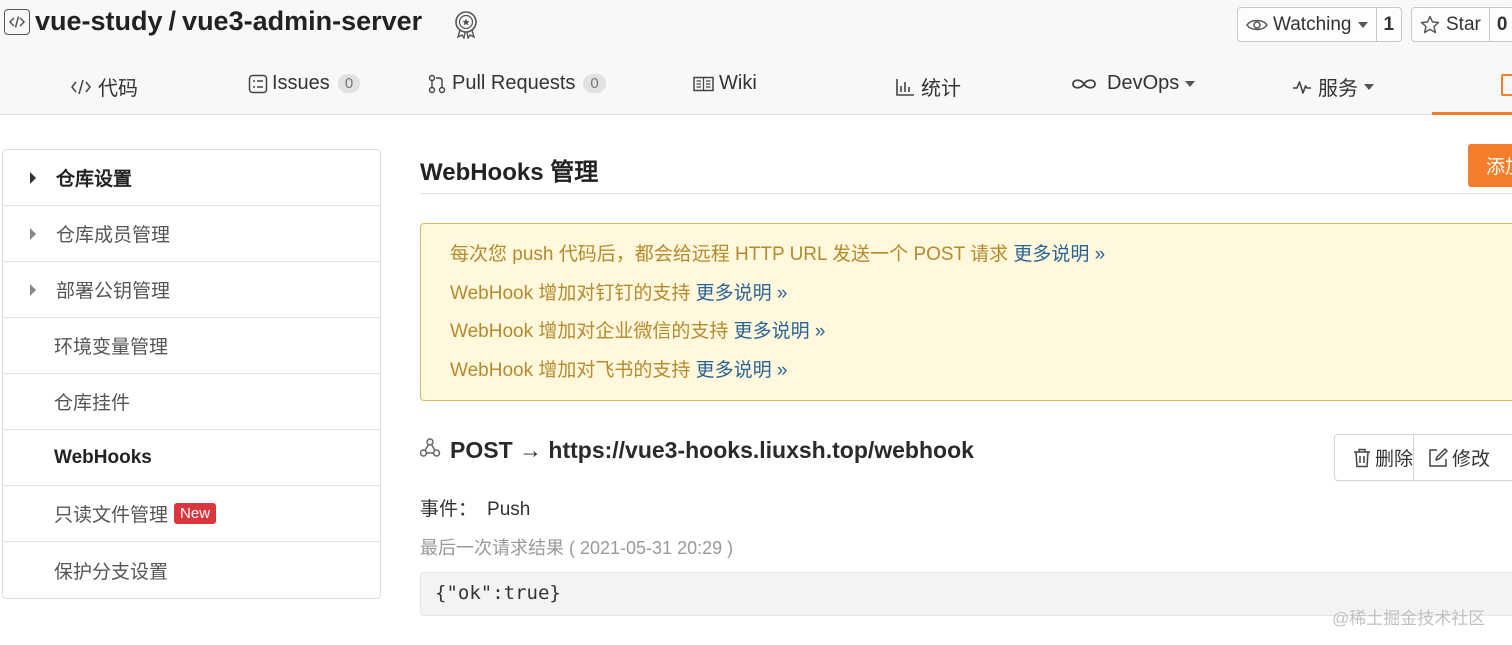 Image resolution: width=1512 pixels, height=645 pixels. I want to click on active-tab-indicator, so click(1472, 113).